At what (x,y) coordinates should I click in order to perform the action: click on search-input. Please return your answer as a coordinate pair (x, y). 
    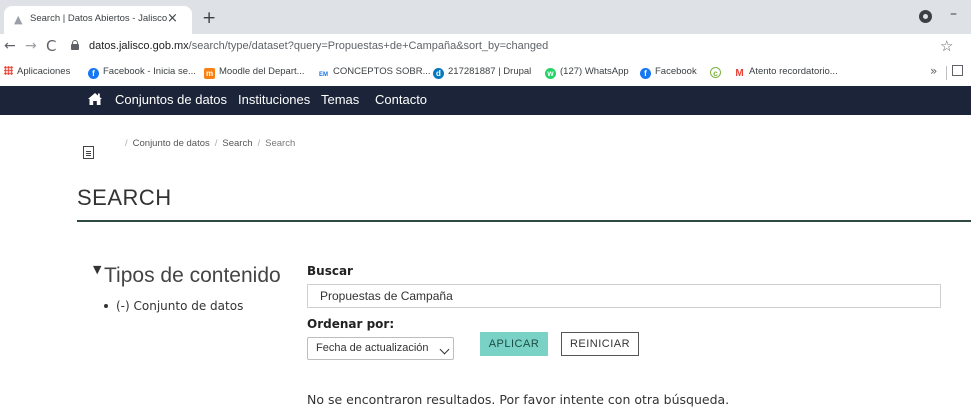
    Looking at the image, I should click on (624, 296).